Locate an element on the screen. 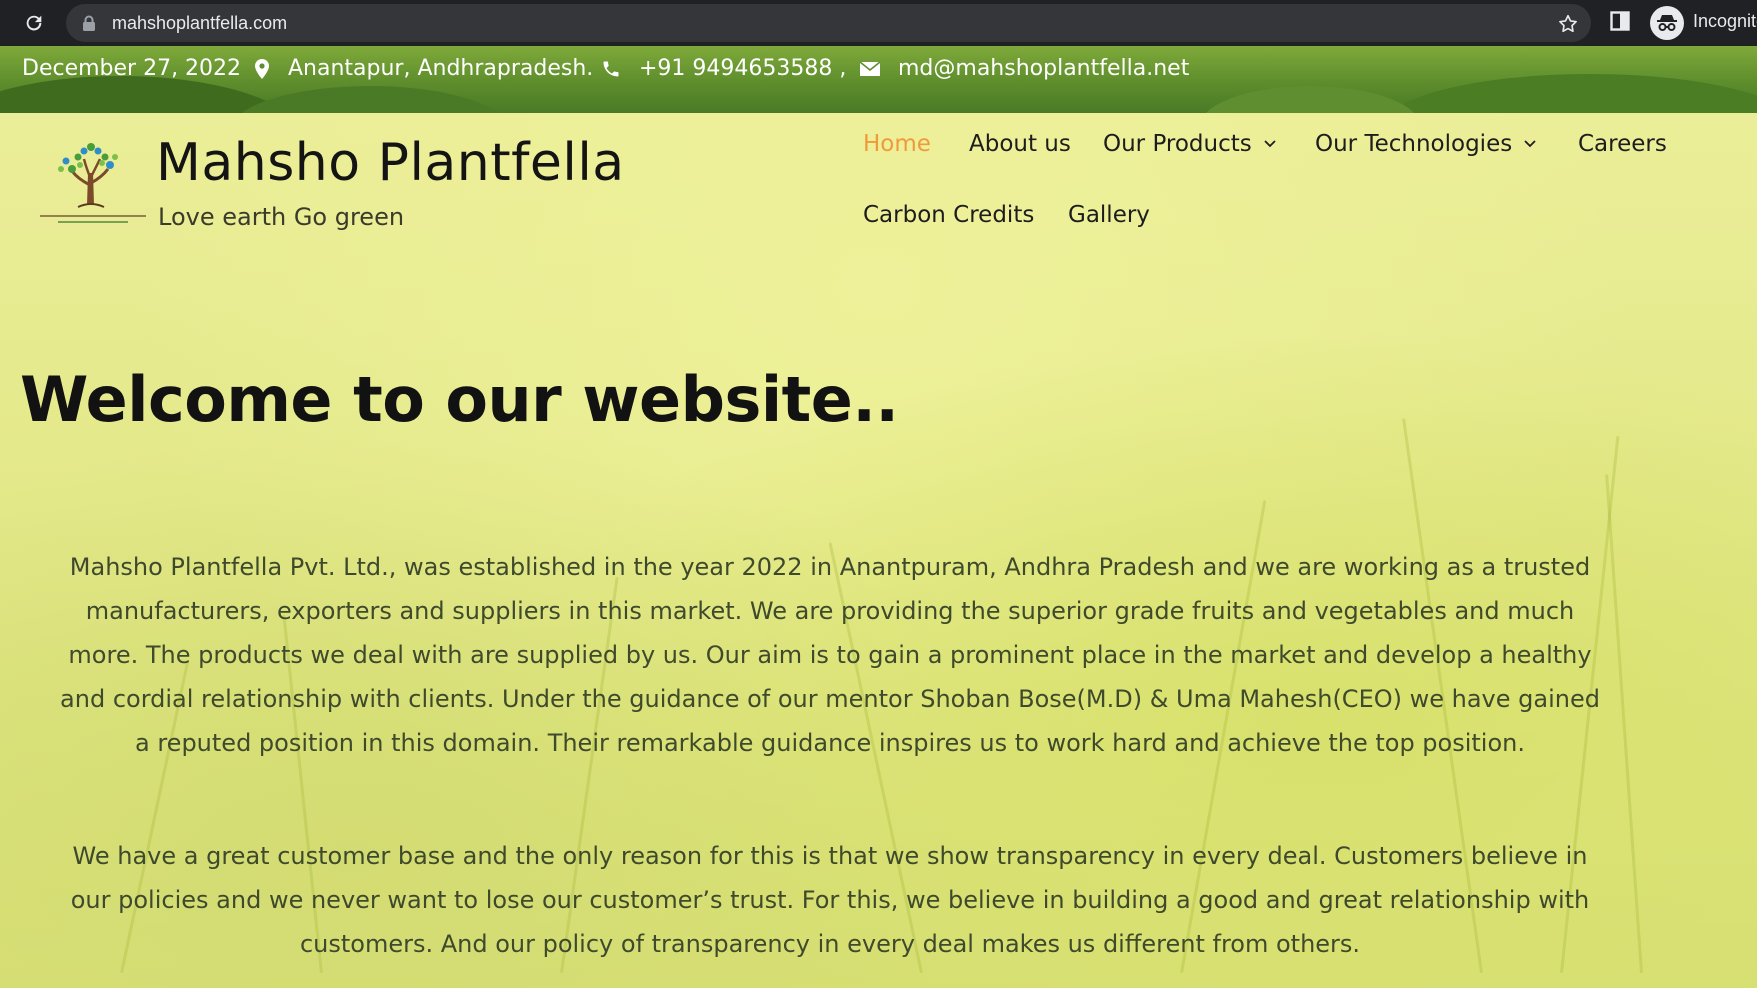  date-text: December 27, 2022 is located at coordinates (132, 68).